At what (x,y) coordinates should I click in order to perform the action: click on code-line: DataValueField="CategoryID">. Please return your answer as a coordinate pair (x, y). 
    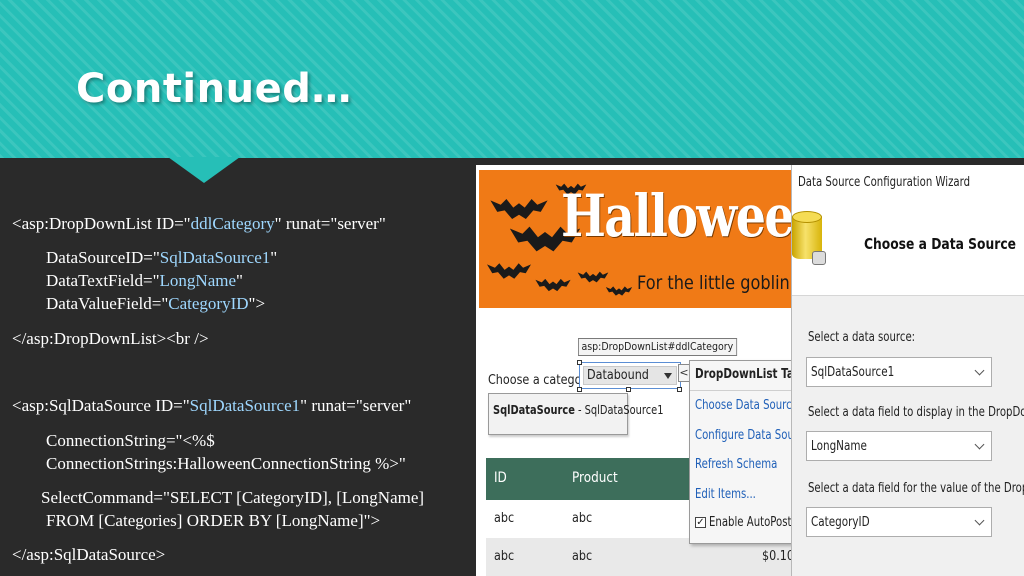
    Looking at the image, I should click on (155, 303).